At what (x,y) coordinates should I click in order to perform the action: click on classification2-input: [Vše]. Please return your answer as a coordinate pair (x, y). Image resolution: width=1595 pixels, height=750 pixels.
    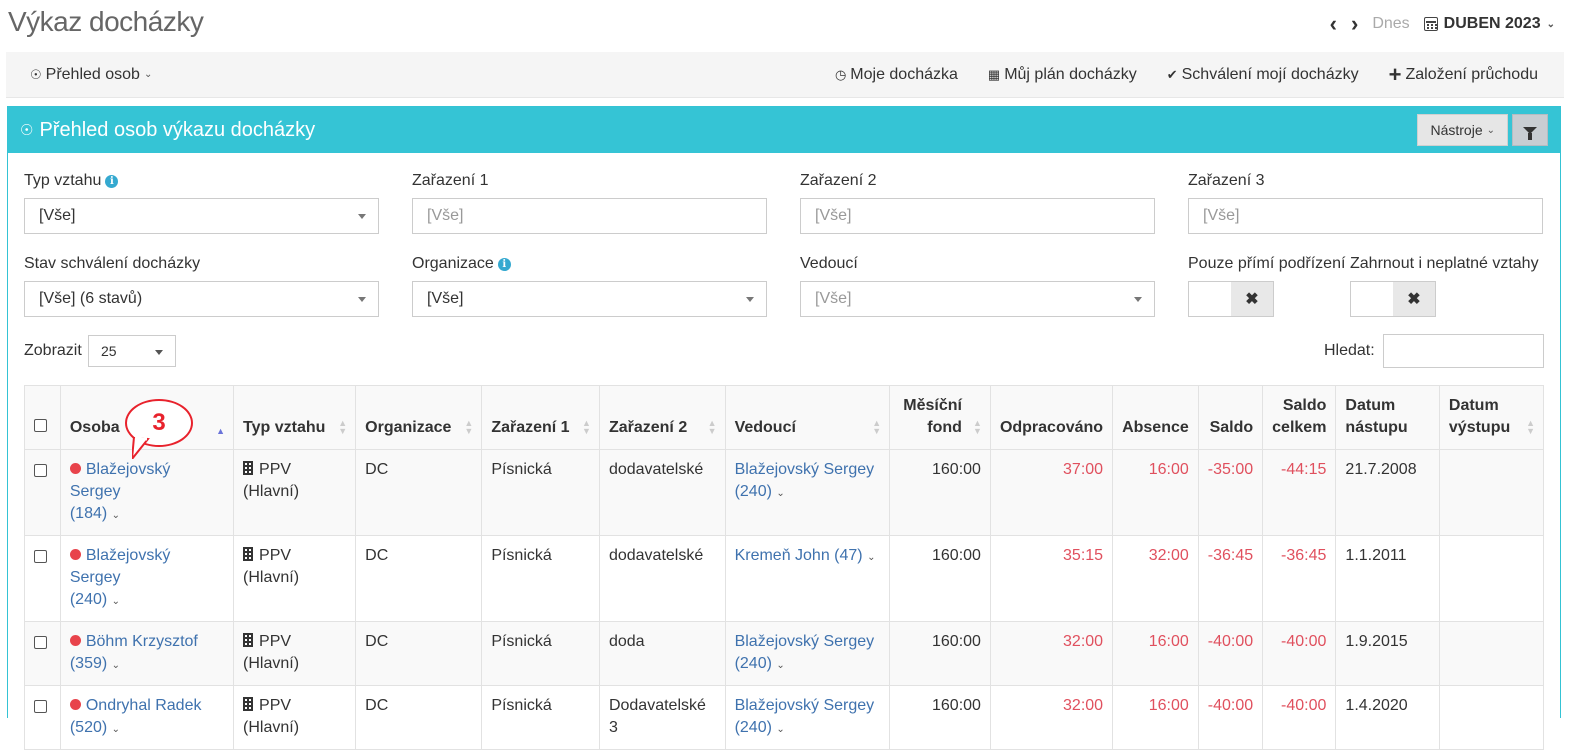
    Looking at the image, I should click on (977, 216).